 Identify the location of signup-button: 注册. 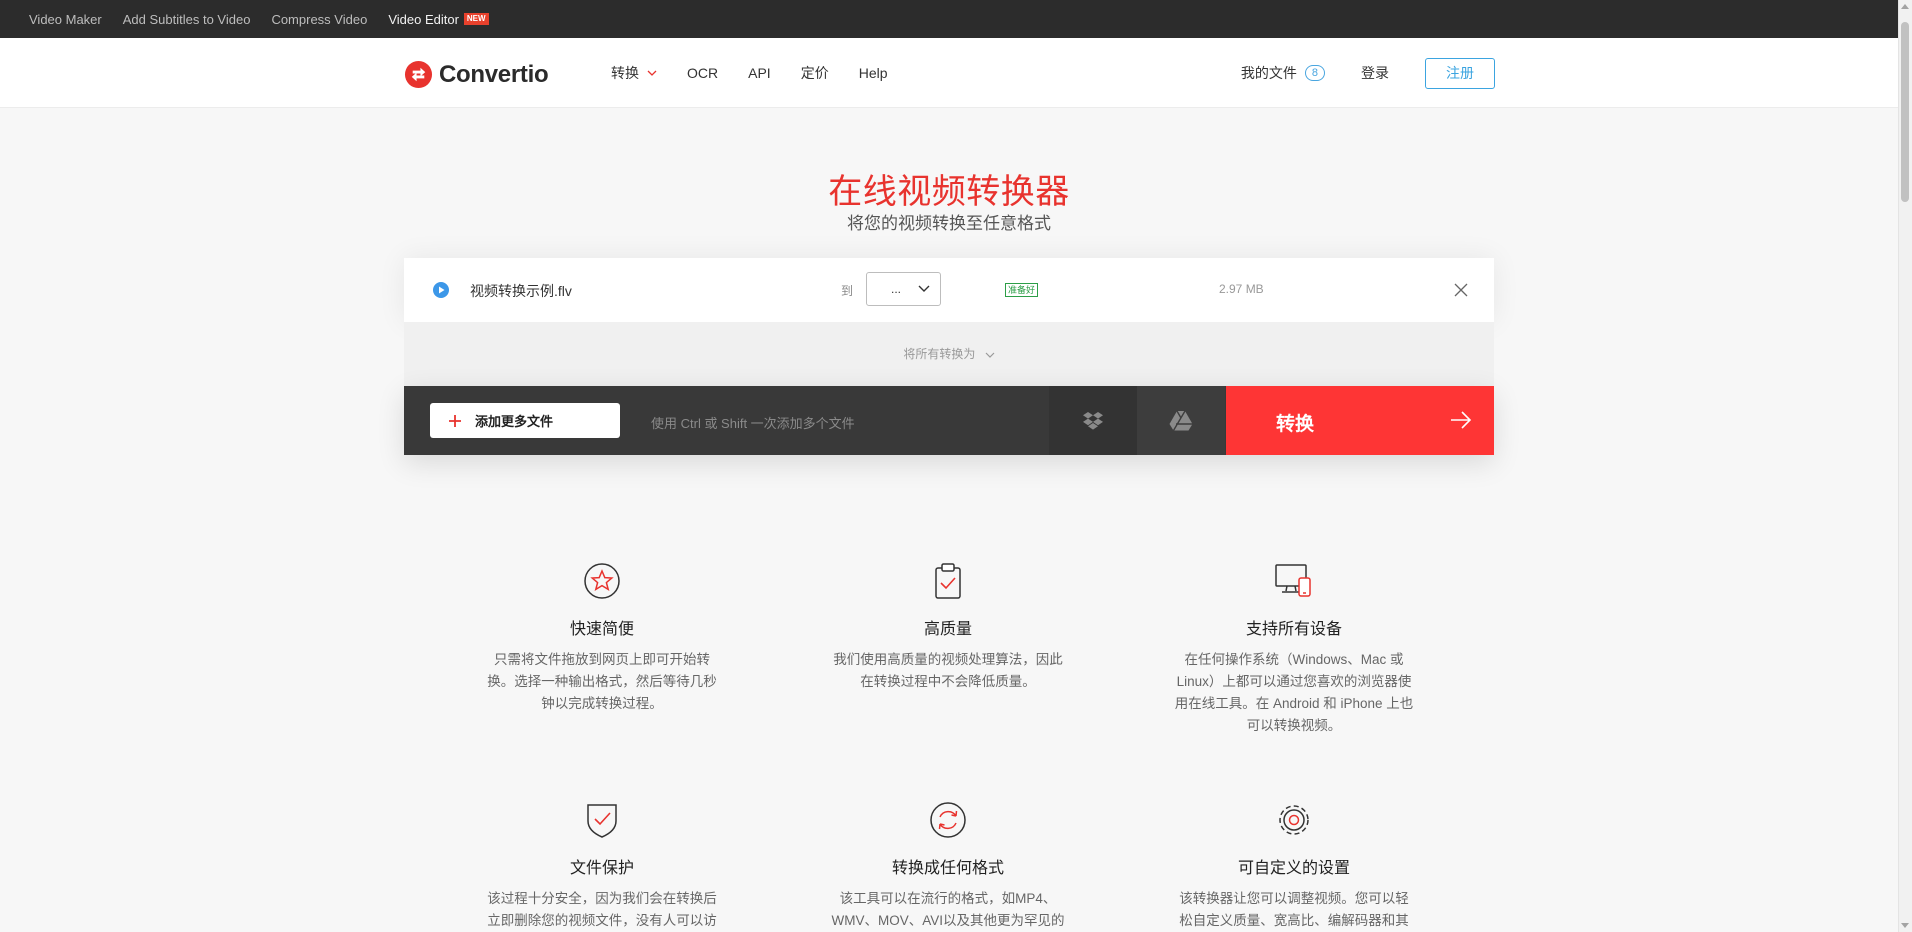
(1460, 73).